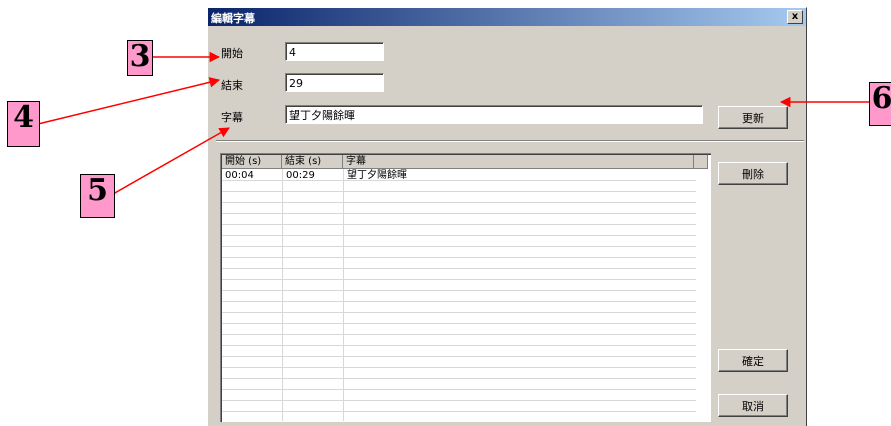 Image resolution: width=891 pixels, height=426 pixels. Describe the element at coordinates (23, 124) in the screenshot. I see `callout-4: 4` at that location.